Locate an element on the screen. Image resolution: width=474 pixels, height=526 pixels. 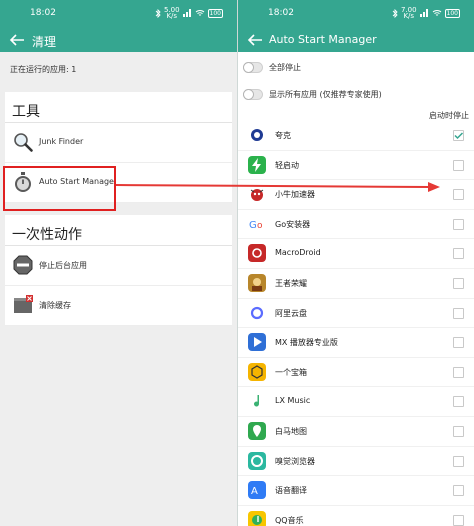
status-icons: 5.00 K/s 100 is located at coordinates (189, 13).